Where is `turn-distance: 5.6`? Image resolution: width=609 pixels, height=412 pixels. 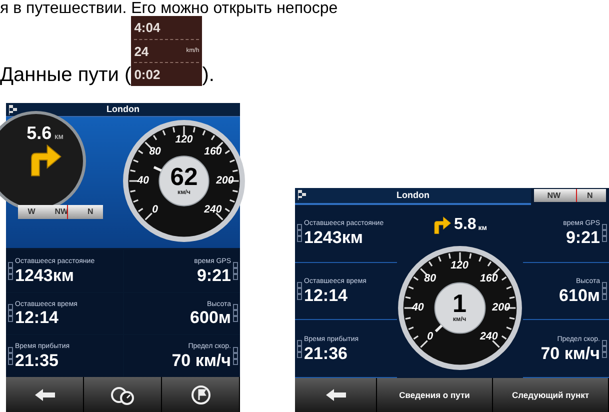 turn-distance: 5.6 is located at coordinates (39, 133).